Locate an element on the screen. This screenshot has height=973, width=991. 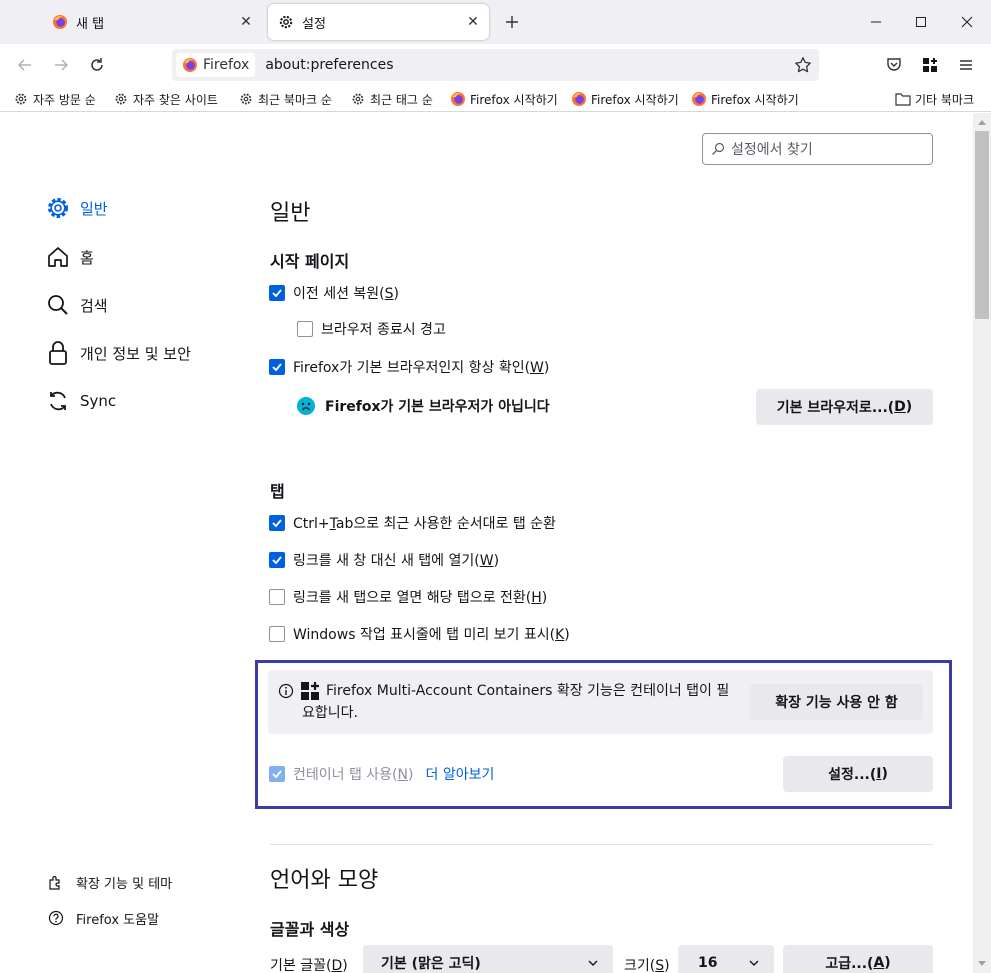
default-font-select: 기본 (맑은 고딕) is located at coordinates (488, 959).